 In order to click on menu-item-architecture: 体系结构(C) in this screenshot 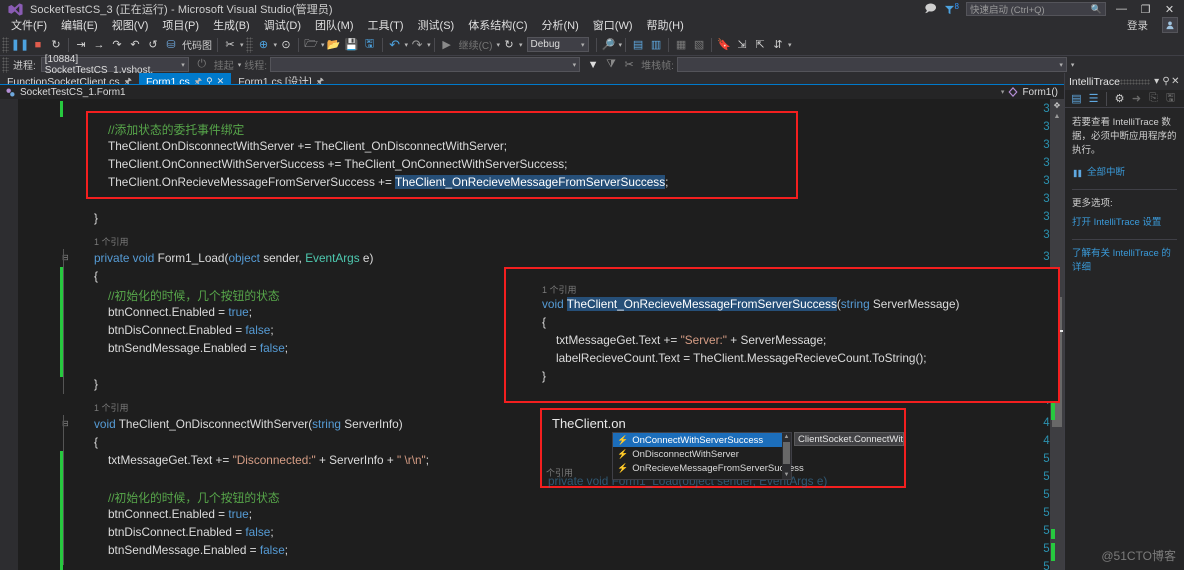, I will do `click(497, 26)`.